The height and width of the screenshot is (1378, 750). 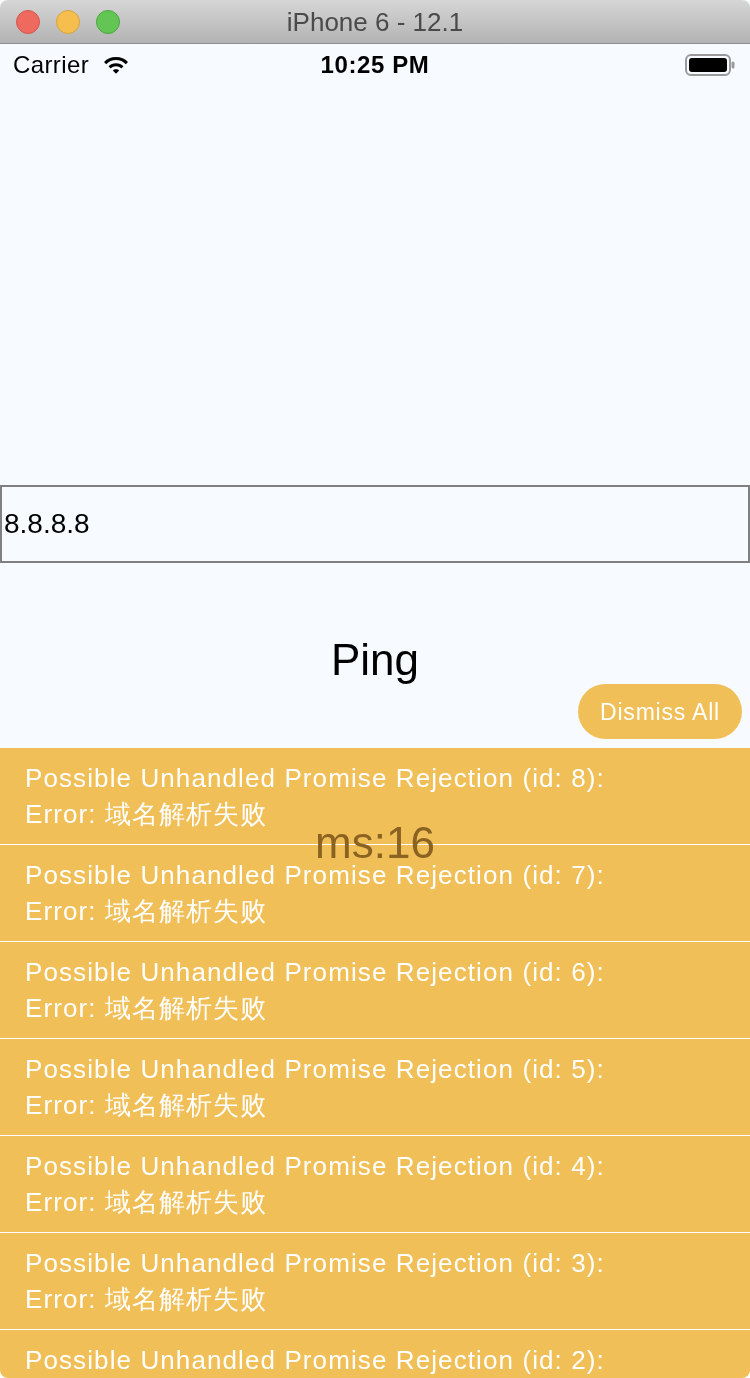 I want to click on close-button, so click(x=28, y=21).